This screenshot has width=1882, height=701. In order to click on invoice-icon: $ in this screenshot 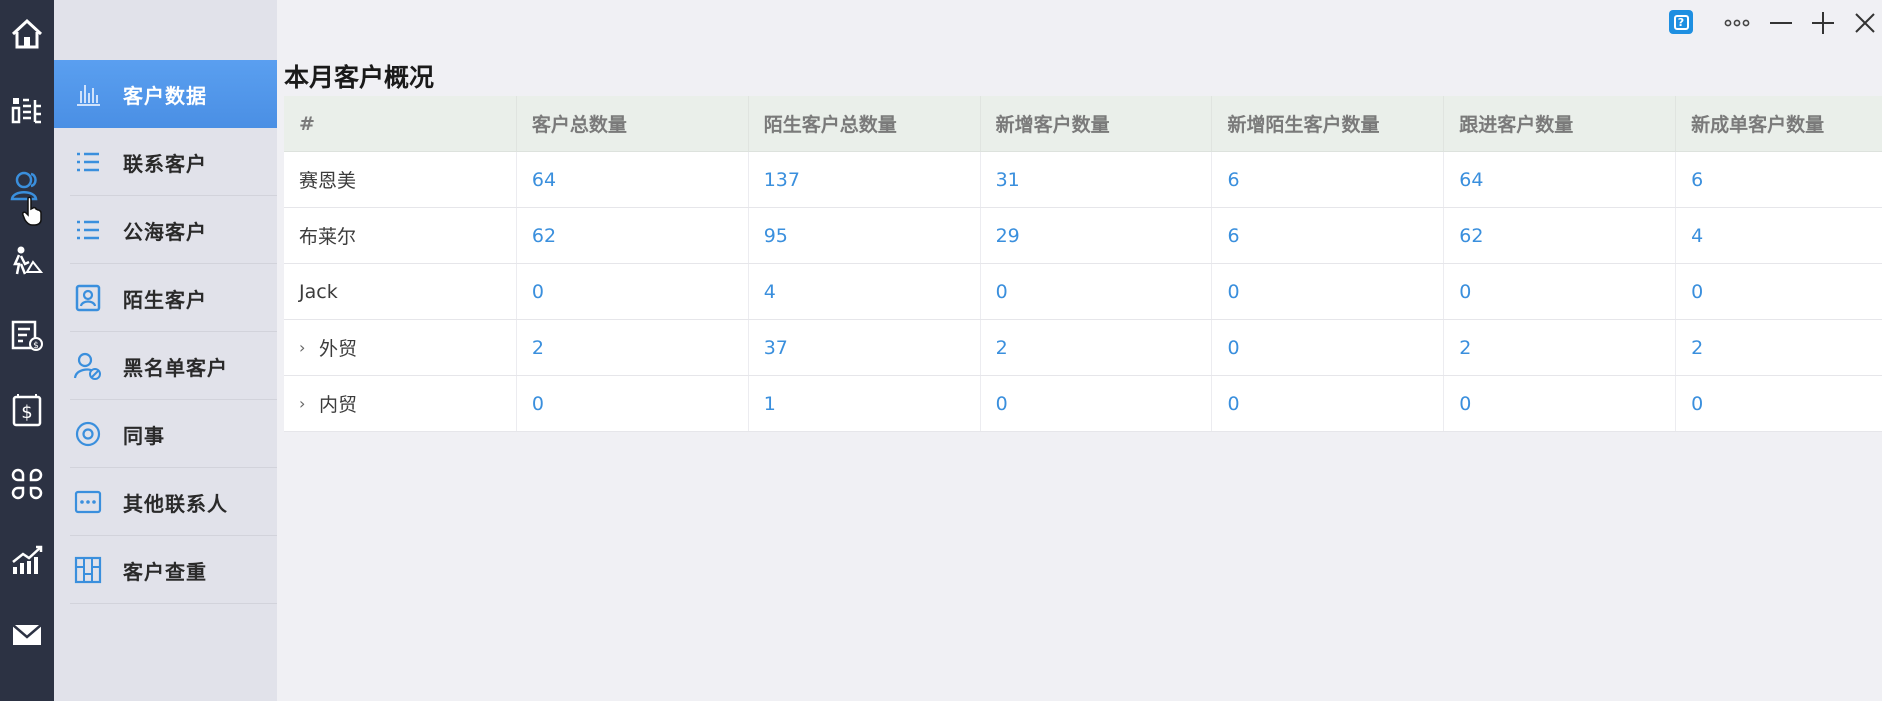, I will do `click(27, 336)`.